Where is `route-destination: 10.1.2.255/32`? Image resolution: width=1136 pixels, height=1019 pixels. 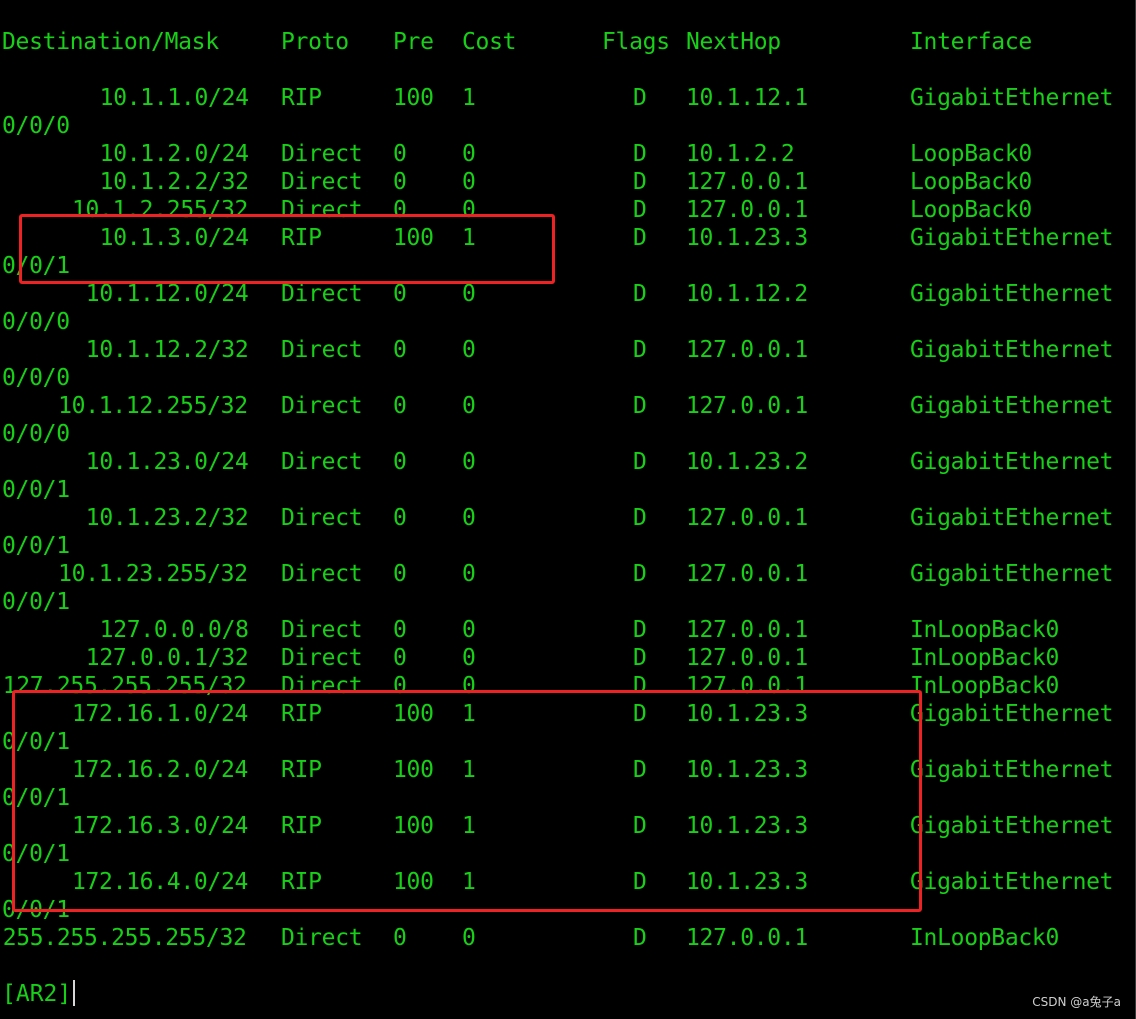 route-destination: 10.1.2.255/32 is located at coordinates (160, 210).